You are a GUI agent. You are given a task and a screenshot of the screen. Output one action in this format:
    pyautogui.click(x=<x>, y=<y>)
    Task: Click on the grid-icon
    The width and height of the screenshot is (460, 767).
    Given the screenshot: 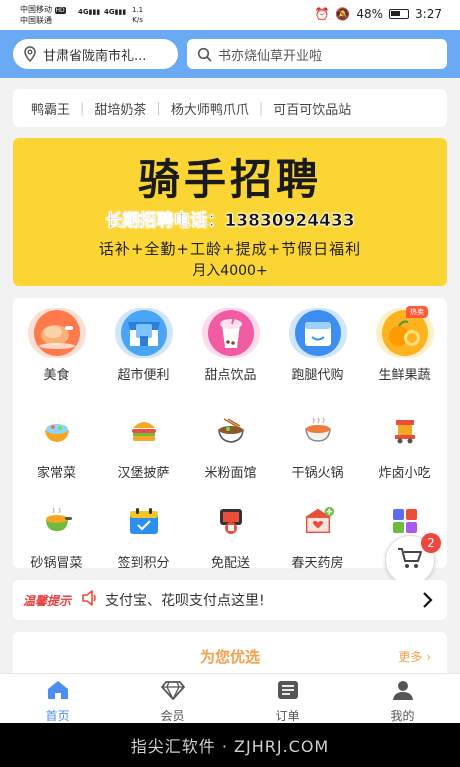 What is the action you would take?
    pyautogui.click(x=405, y=521)
    